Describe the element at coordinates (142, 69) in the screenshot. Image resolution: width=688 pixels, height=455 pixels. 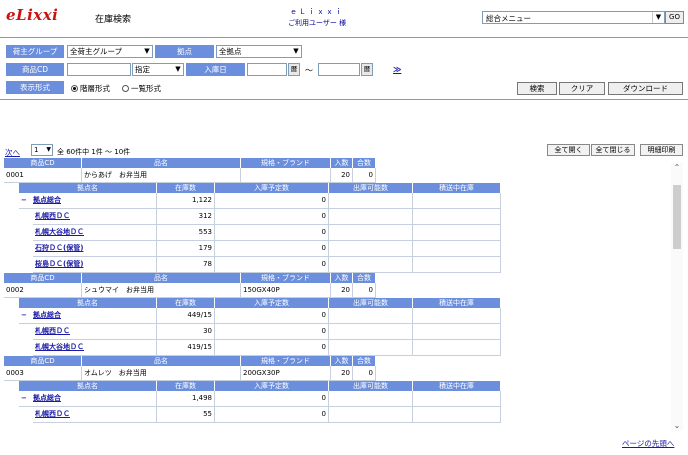
I see `match-mode-value: 指定` at that location.